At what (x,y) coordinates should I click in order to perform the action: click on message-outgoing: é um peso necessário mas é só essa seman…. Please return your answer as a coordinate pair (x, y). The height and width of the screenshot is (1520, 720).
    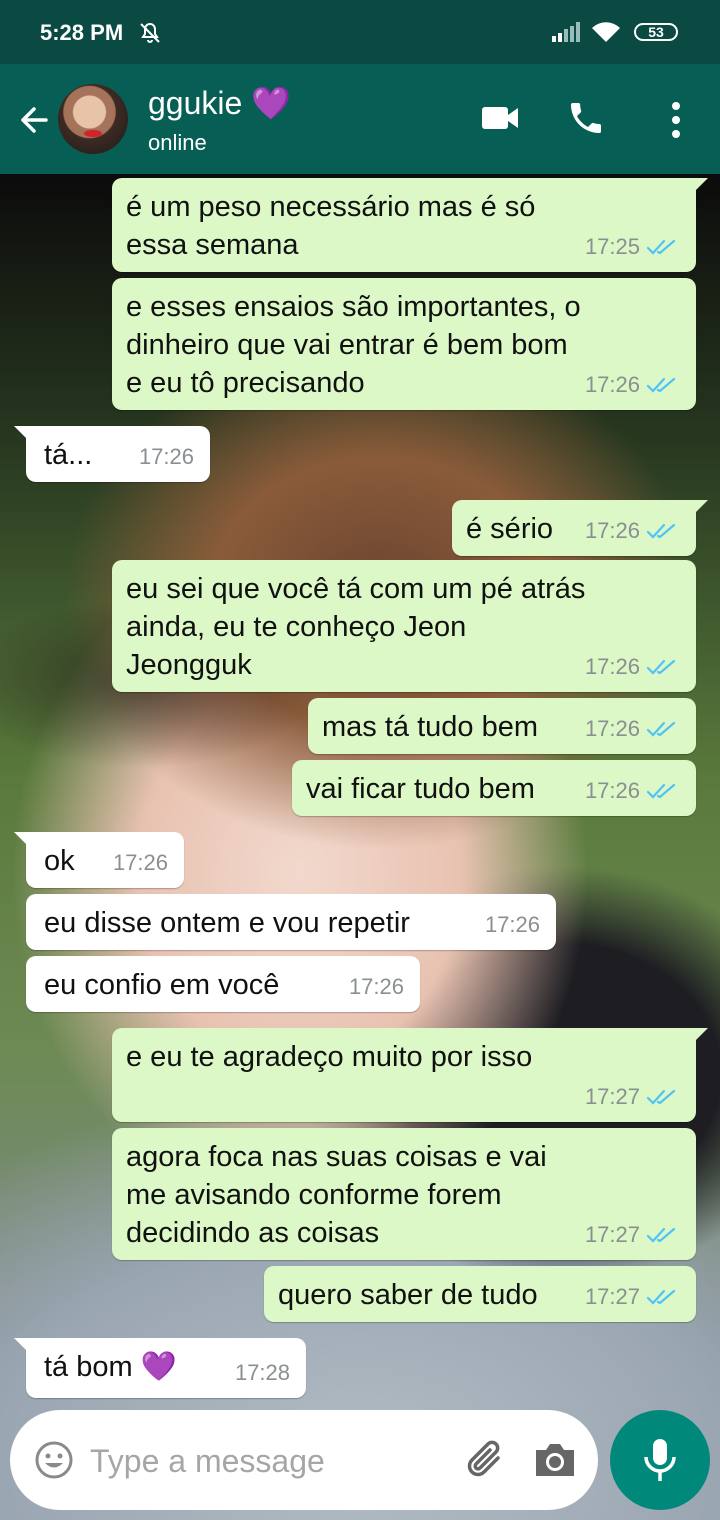
    Looking at the image, I should click on (410, 225).